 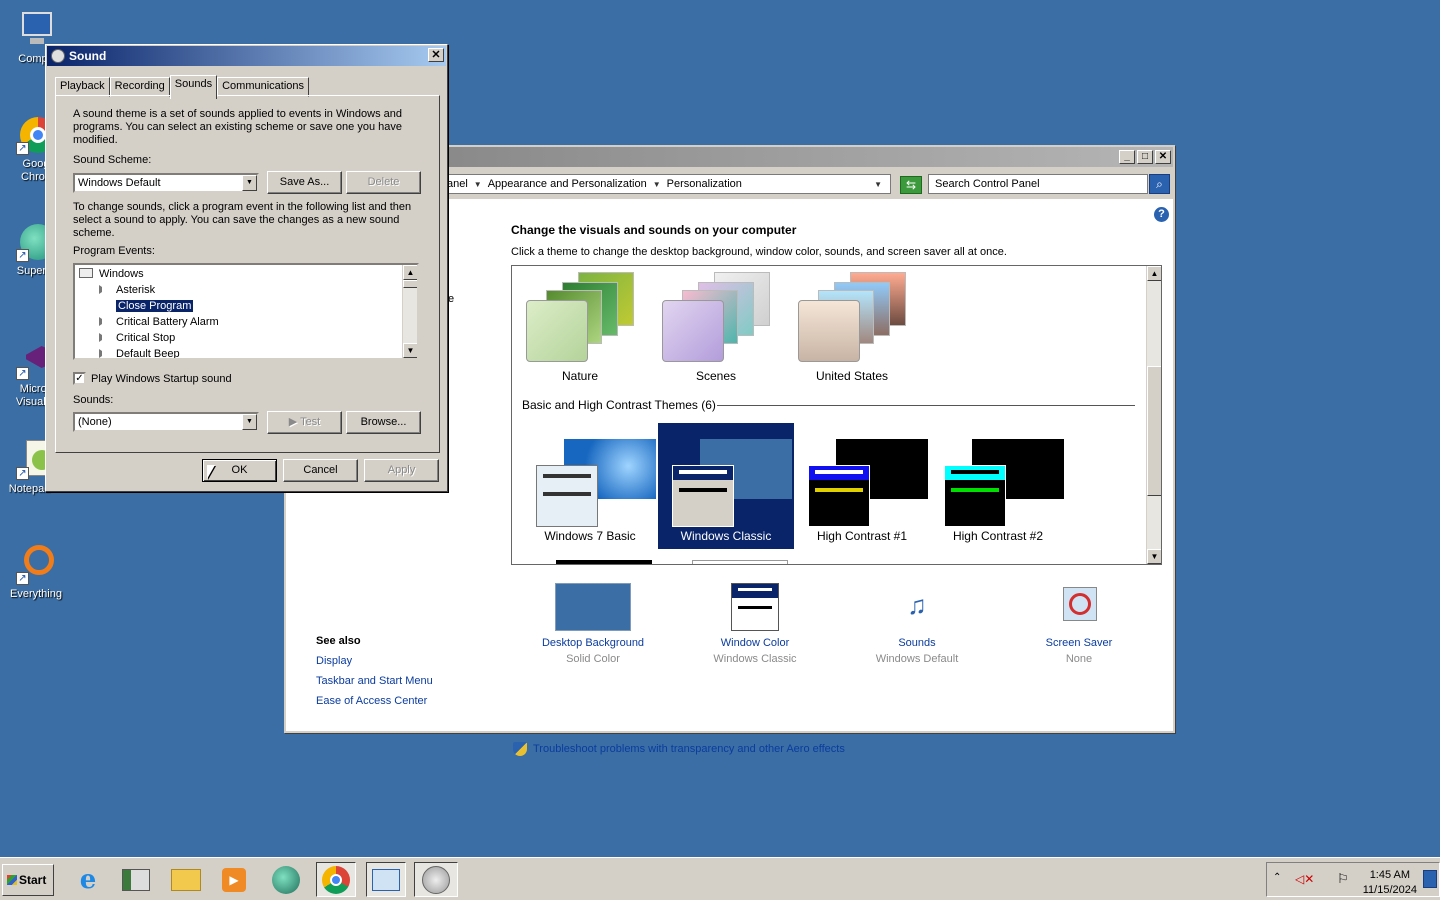 What do you see at coordinates (1430, 879) in the screenshot?
I see `show-desktop-button` at bounding box center [1430, 879].